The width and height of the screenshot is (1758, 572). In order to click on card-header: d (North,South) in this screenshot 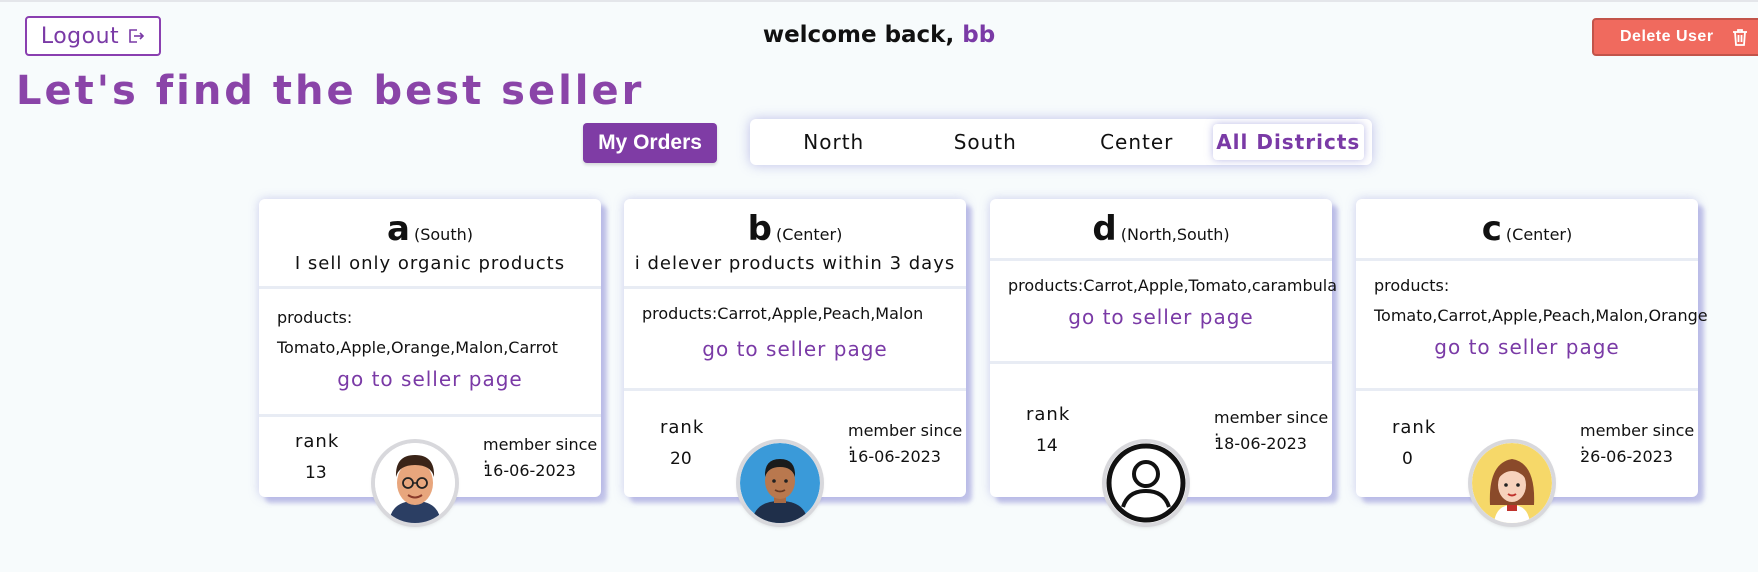, I will do `click(1161, 230)`.